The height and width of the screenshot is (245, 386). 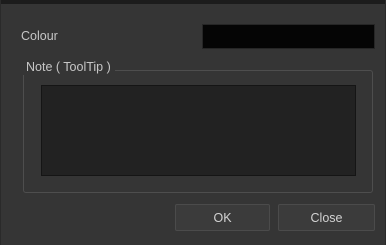 What do you see at coordinates (326, 217) in the screenshot?
I see `close-button: Close` at bounding box center [326, 217].